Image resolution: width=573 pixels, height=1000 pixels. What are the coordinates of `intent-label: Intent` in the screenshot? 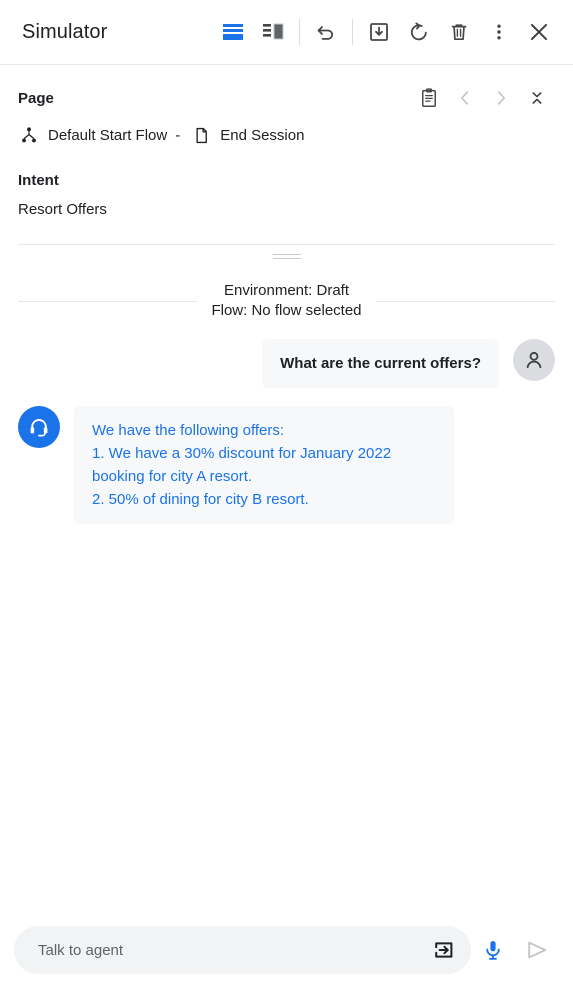 It's located at (38, 180).